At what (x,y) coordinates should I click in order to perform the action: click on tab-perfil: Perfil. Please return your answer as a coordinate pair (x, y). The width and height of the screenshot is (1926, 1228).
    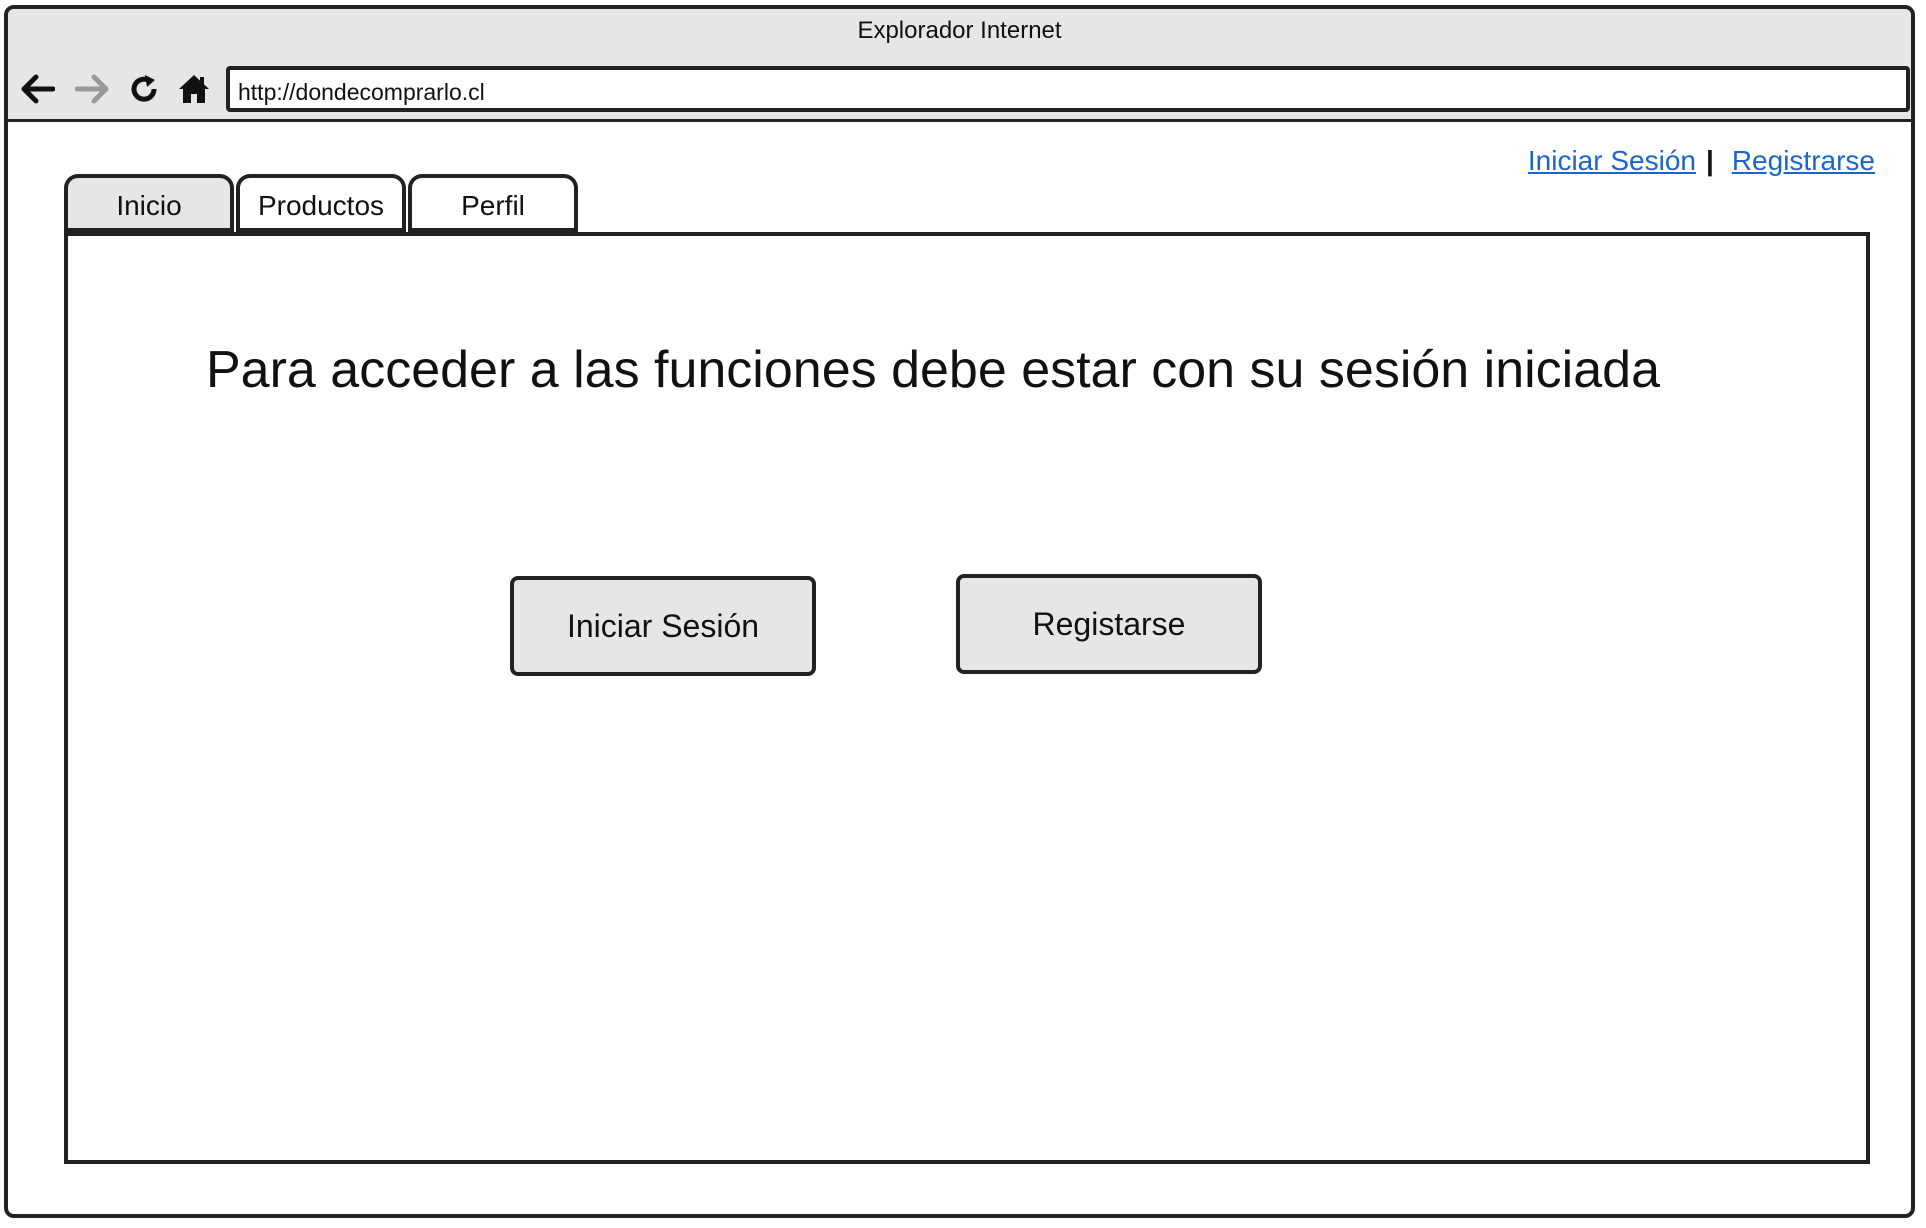
    Looking at the image, I should click on (493, 204).